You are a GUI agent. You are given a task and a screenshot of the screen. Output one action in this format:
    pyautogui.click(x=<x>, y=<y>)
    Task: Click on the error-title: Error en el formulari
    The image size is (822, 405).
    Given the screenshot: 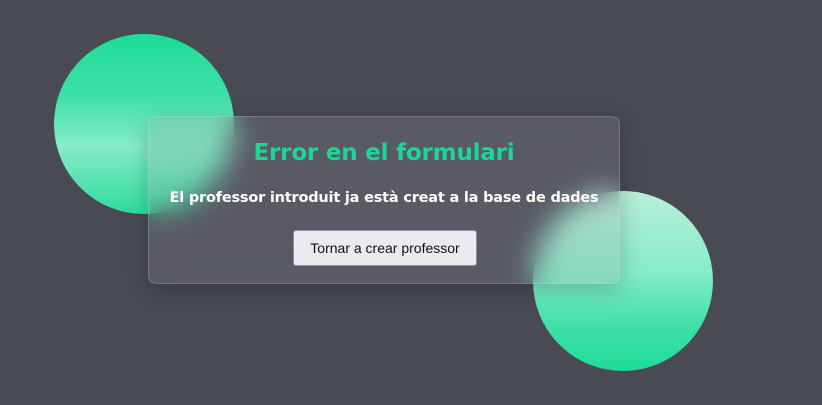 What is the action you would take?
    pyautogui.click(x=384, y=153)
    